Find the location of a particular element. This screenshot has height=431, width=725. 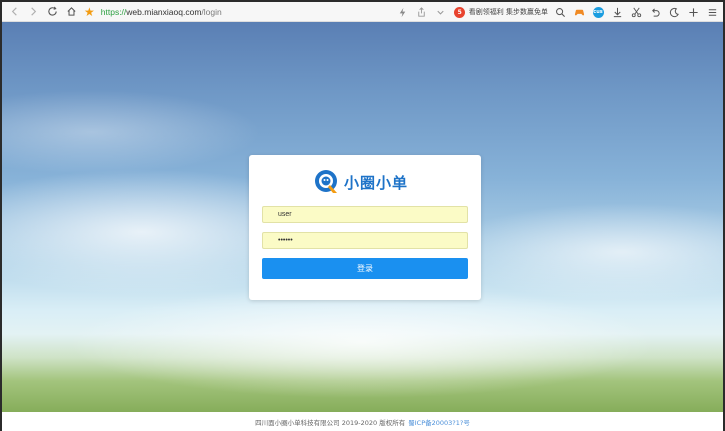

url-scheme: https:// is located at coordinates (113, 11).